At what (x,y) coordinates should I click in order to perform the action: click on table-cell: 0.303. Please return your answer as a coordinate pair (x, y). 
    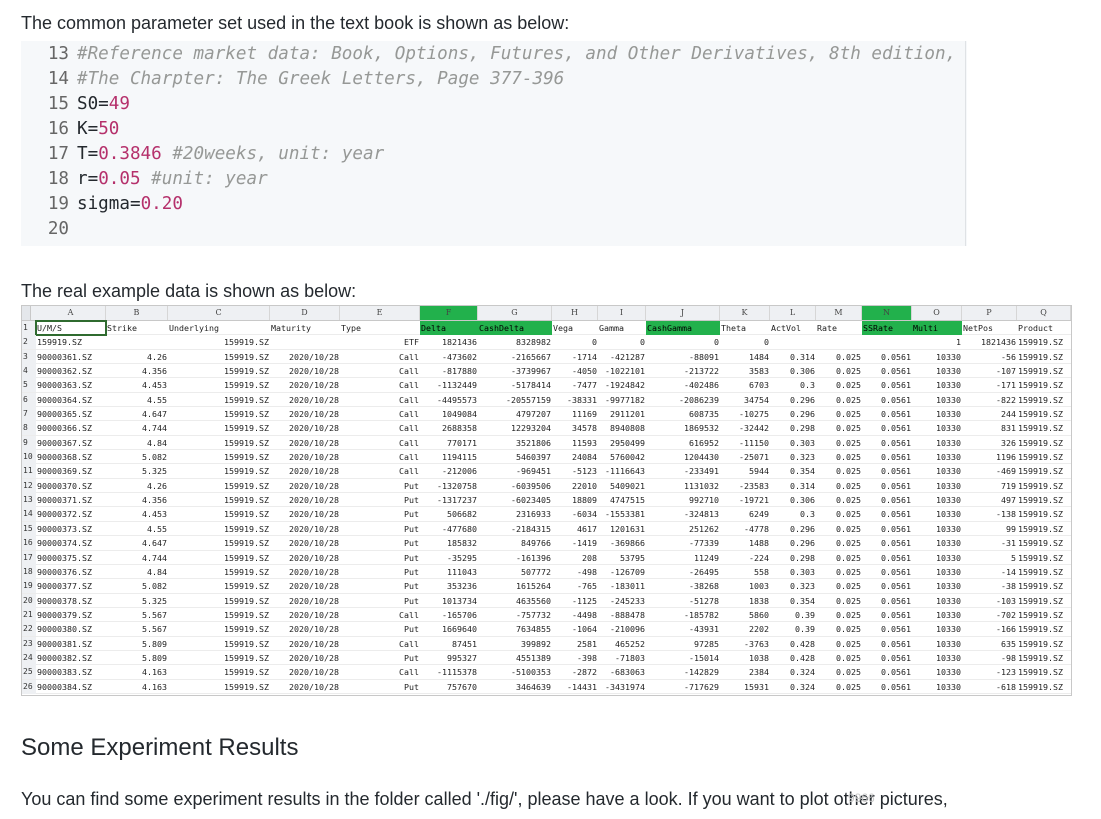
    Looking at the image, I should click on (802, 442).